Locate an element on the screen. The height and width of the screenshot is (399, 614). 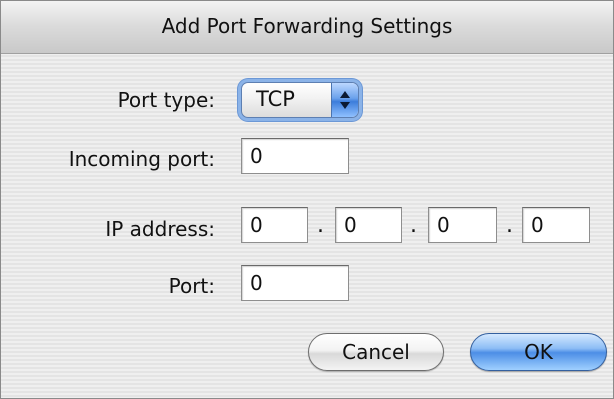
ip-octet-4-input is located at coordinates (556, 225).